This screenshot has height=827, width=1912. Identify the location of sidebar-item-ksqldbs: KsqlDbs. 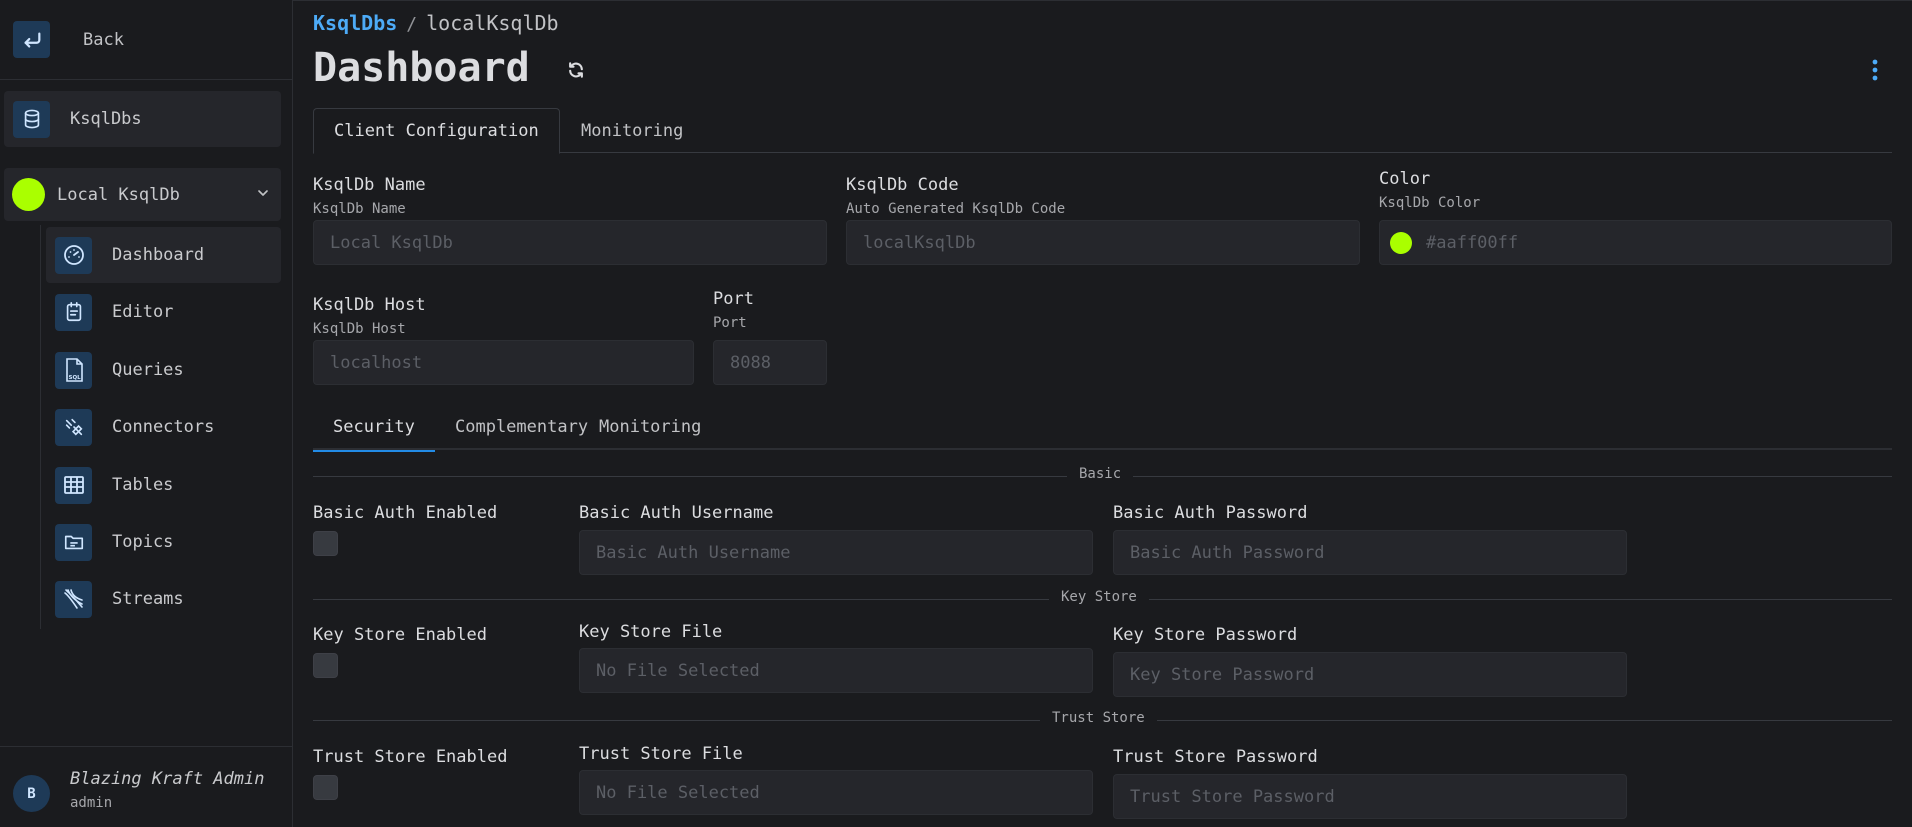
(142, 119).